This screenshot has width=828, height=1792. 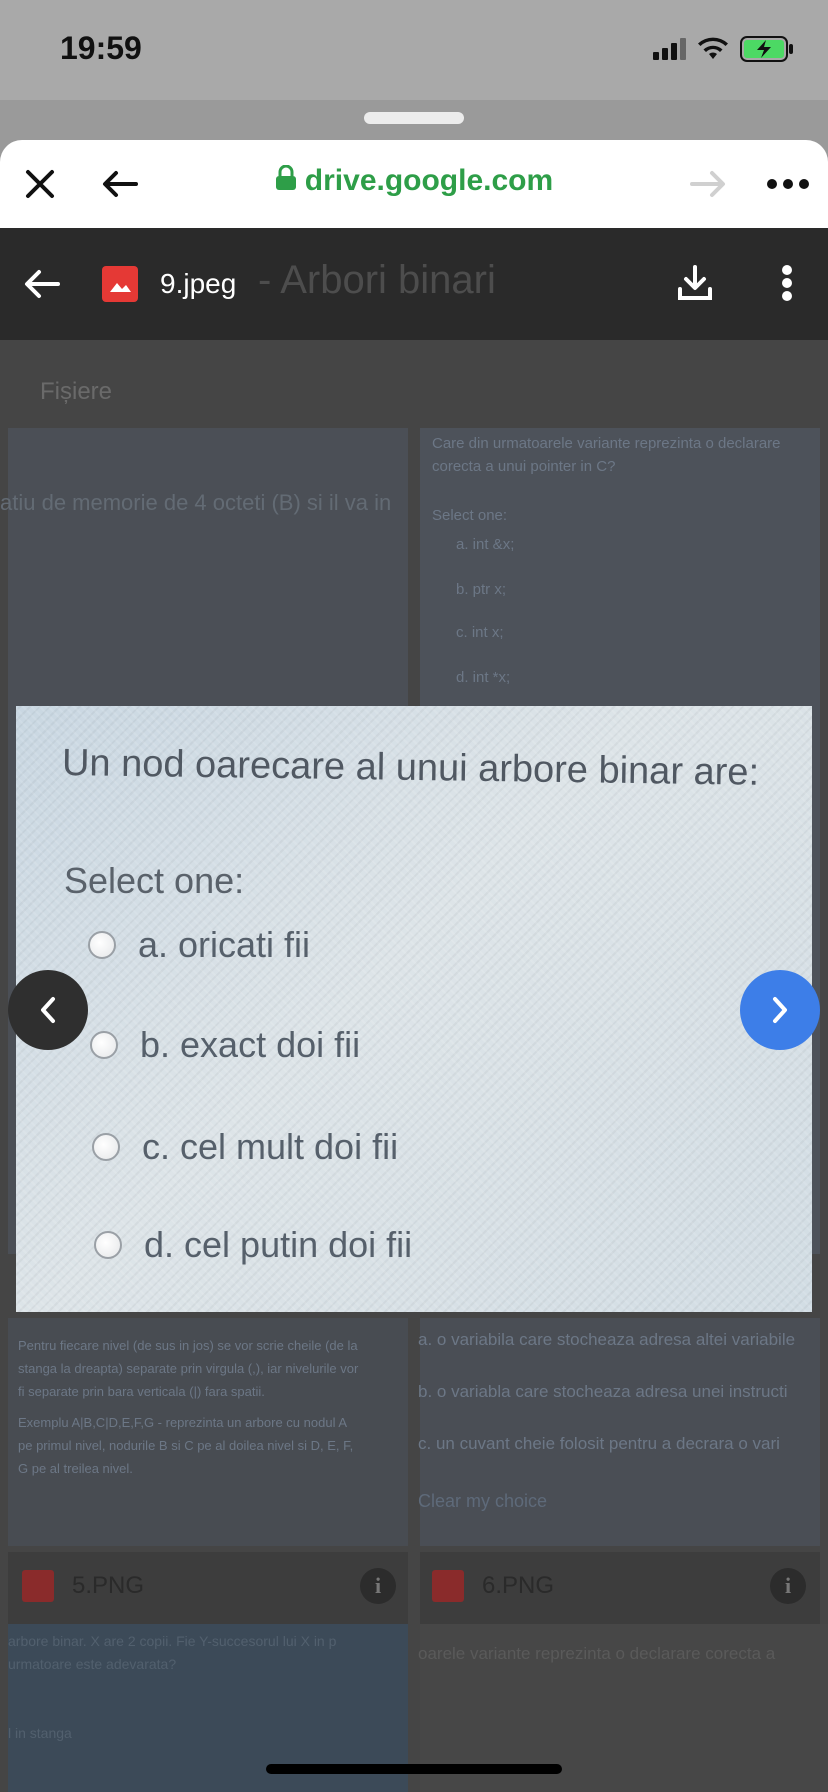 I want to click on background-option-a: a. int &x;, so click(x=485, y=544).